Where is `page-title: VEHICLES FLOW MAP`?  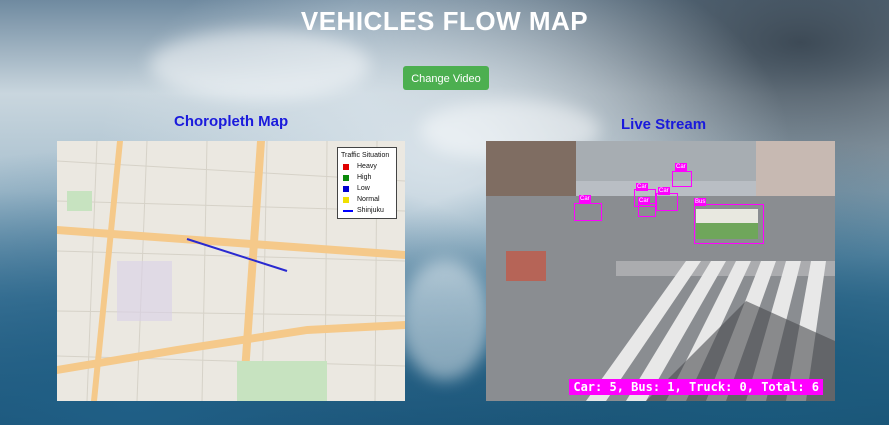 page-title: VEHICLES FLOW MAP is located at coordinates (444, 21).